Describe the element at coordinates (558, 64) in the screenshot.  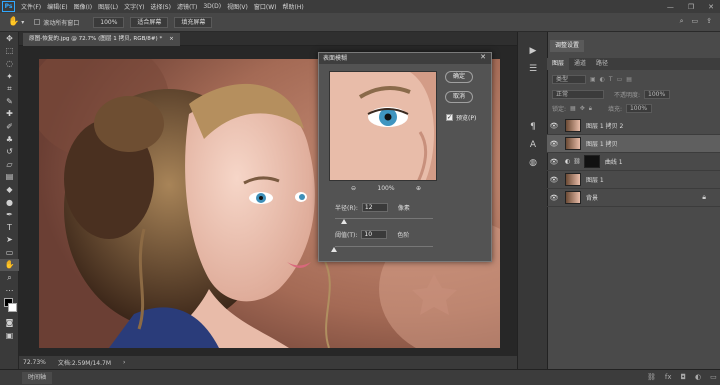
I see `tab-layers: 图层` at that location.